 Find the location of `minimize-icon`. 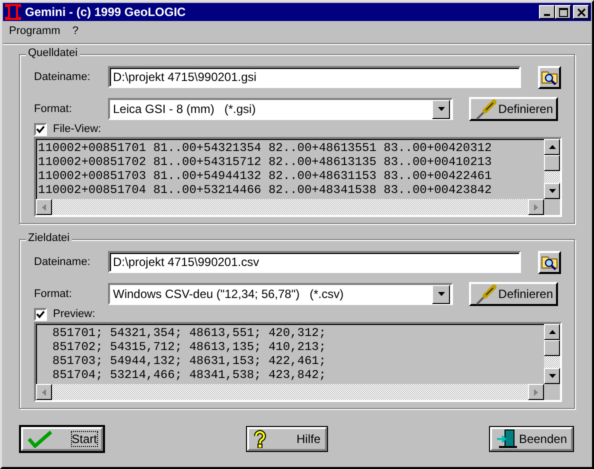

minimize-icon is located at coordinates (547, 15).